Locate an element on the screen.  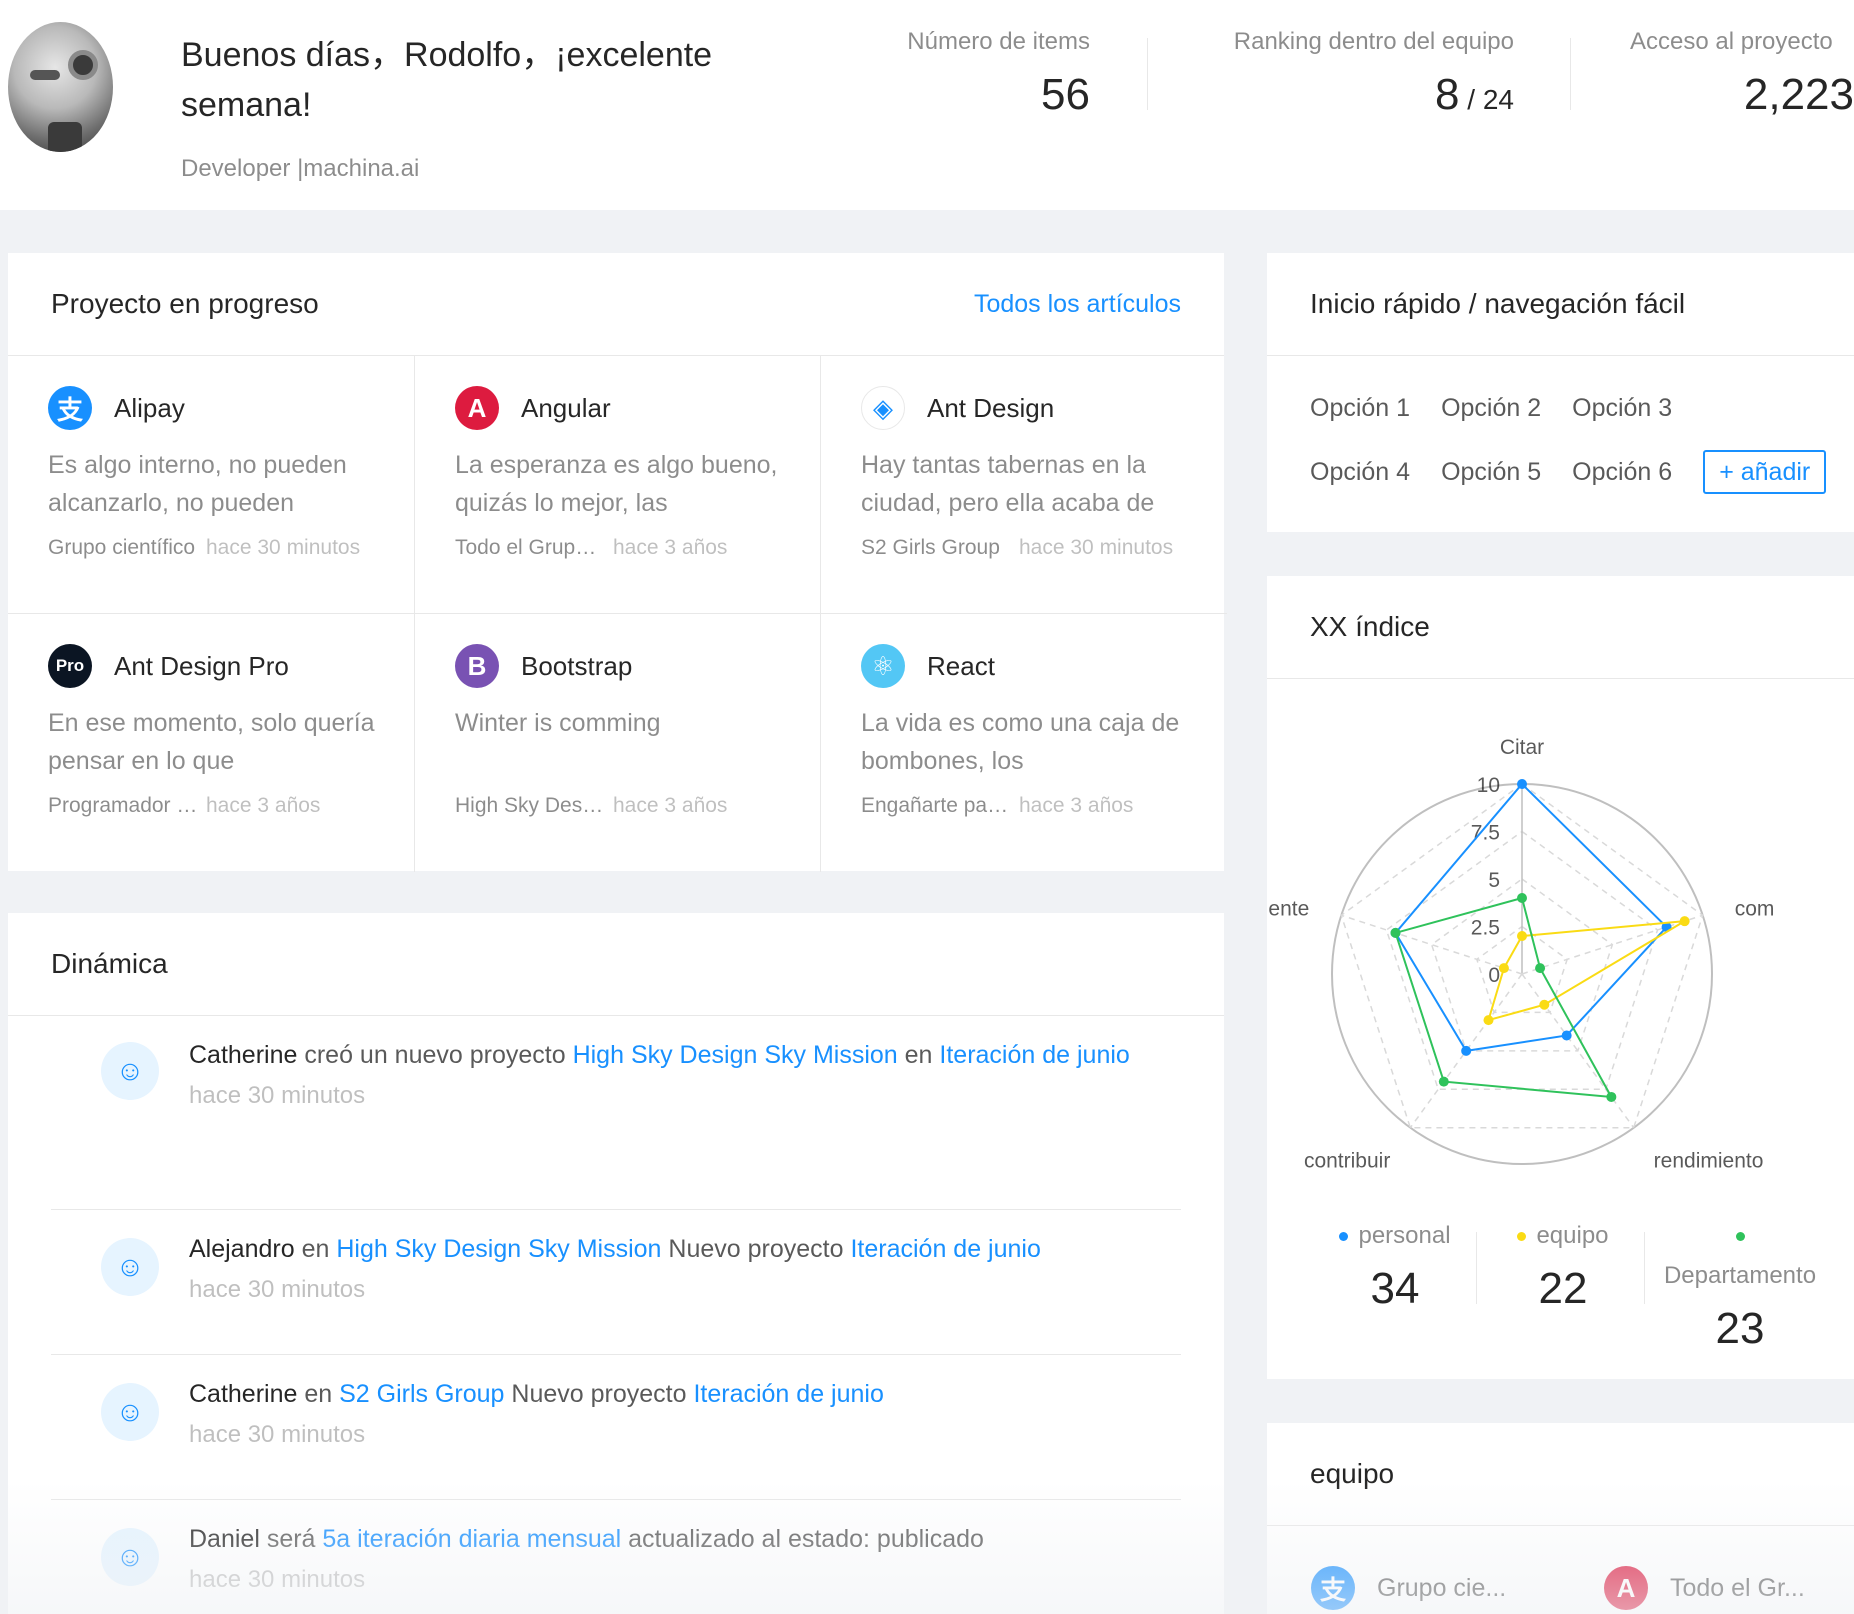
quick-link-option-4: Opción 4 is located at coordinates (1360, 472).